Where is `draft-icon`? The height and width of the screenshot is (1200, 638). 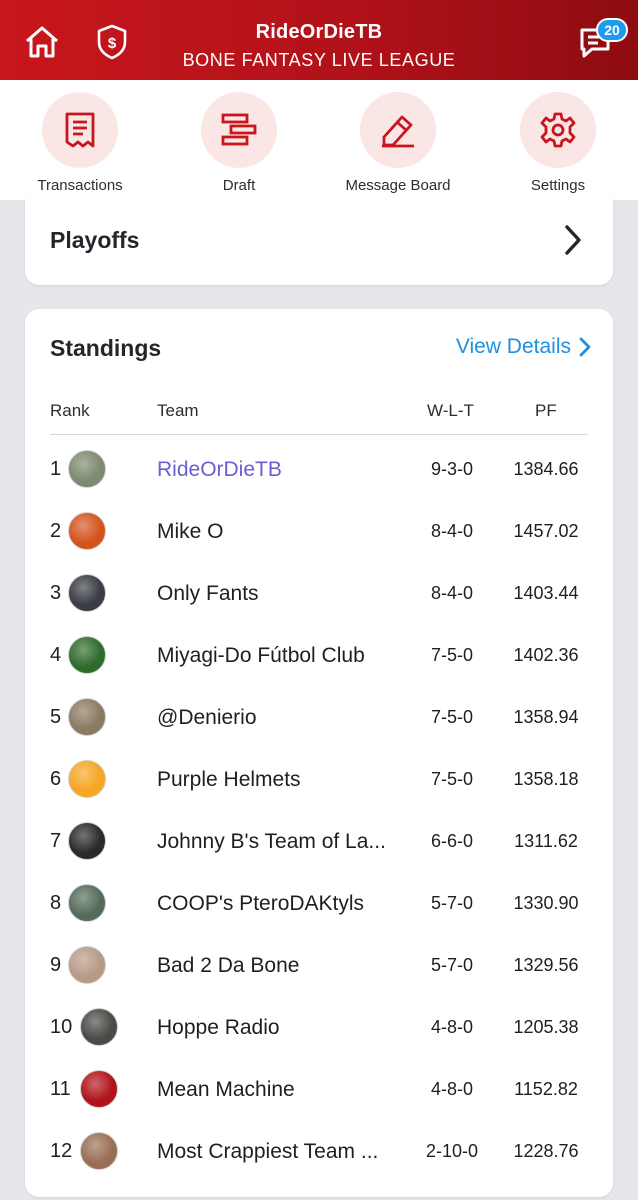
draft-icon is located at coordinates (239, 129).